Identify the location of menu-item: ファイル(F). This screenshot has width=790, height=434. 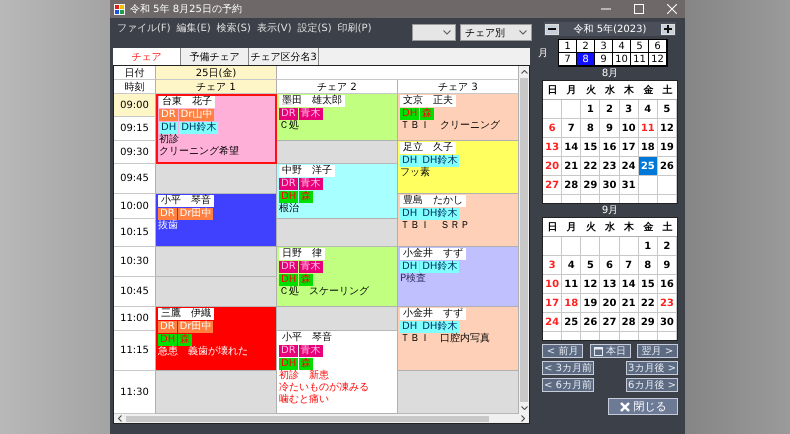
(144, 28).